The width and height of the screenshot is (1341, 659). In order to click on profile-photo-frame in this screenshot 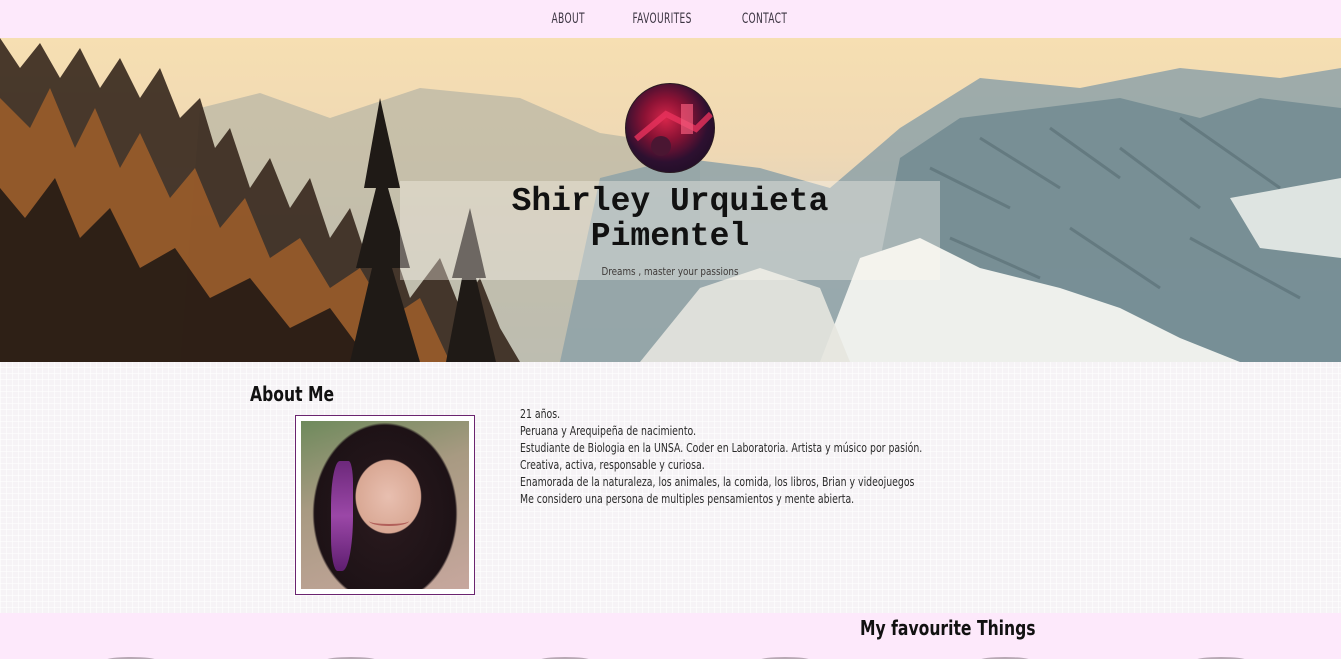, I will do `click(385, 505)`.